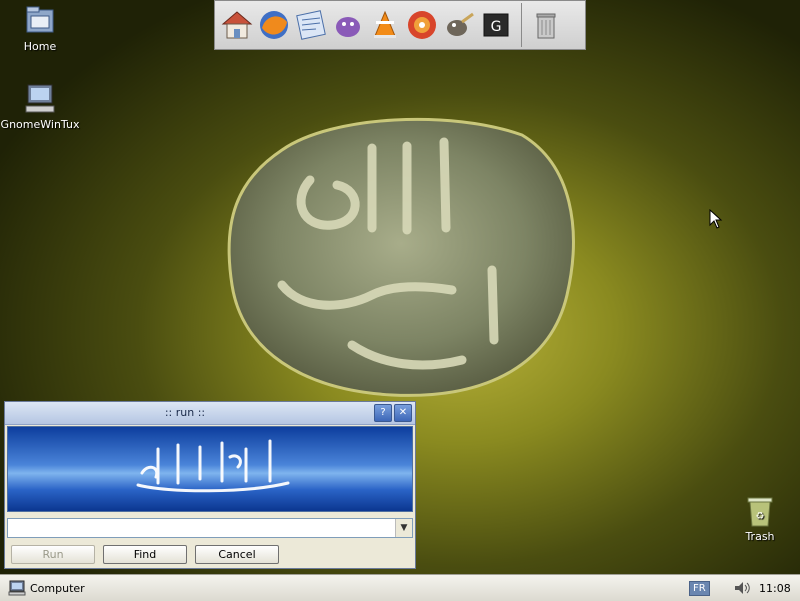  Describe the element at coordinates (775, 588) in the screenshot. I see `clock: 11:08` at that location.